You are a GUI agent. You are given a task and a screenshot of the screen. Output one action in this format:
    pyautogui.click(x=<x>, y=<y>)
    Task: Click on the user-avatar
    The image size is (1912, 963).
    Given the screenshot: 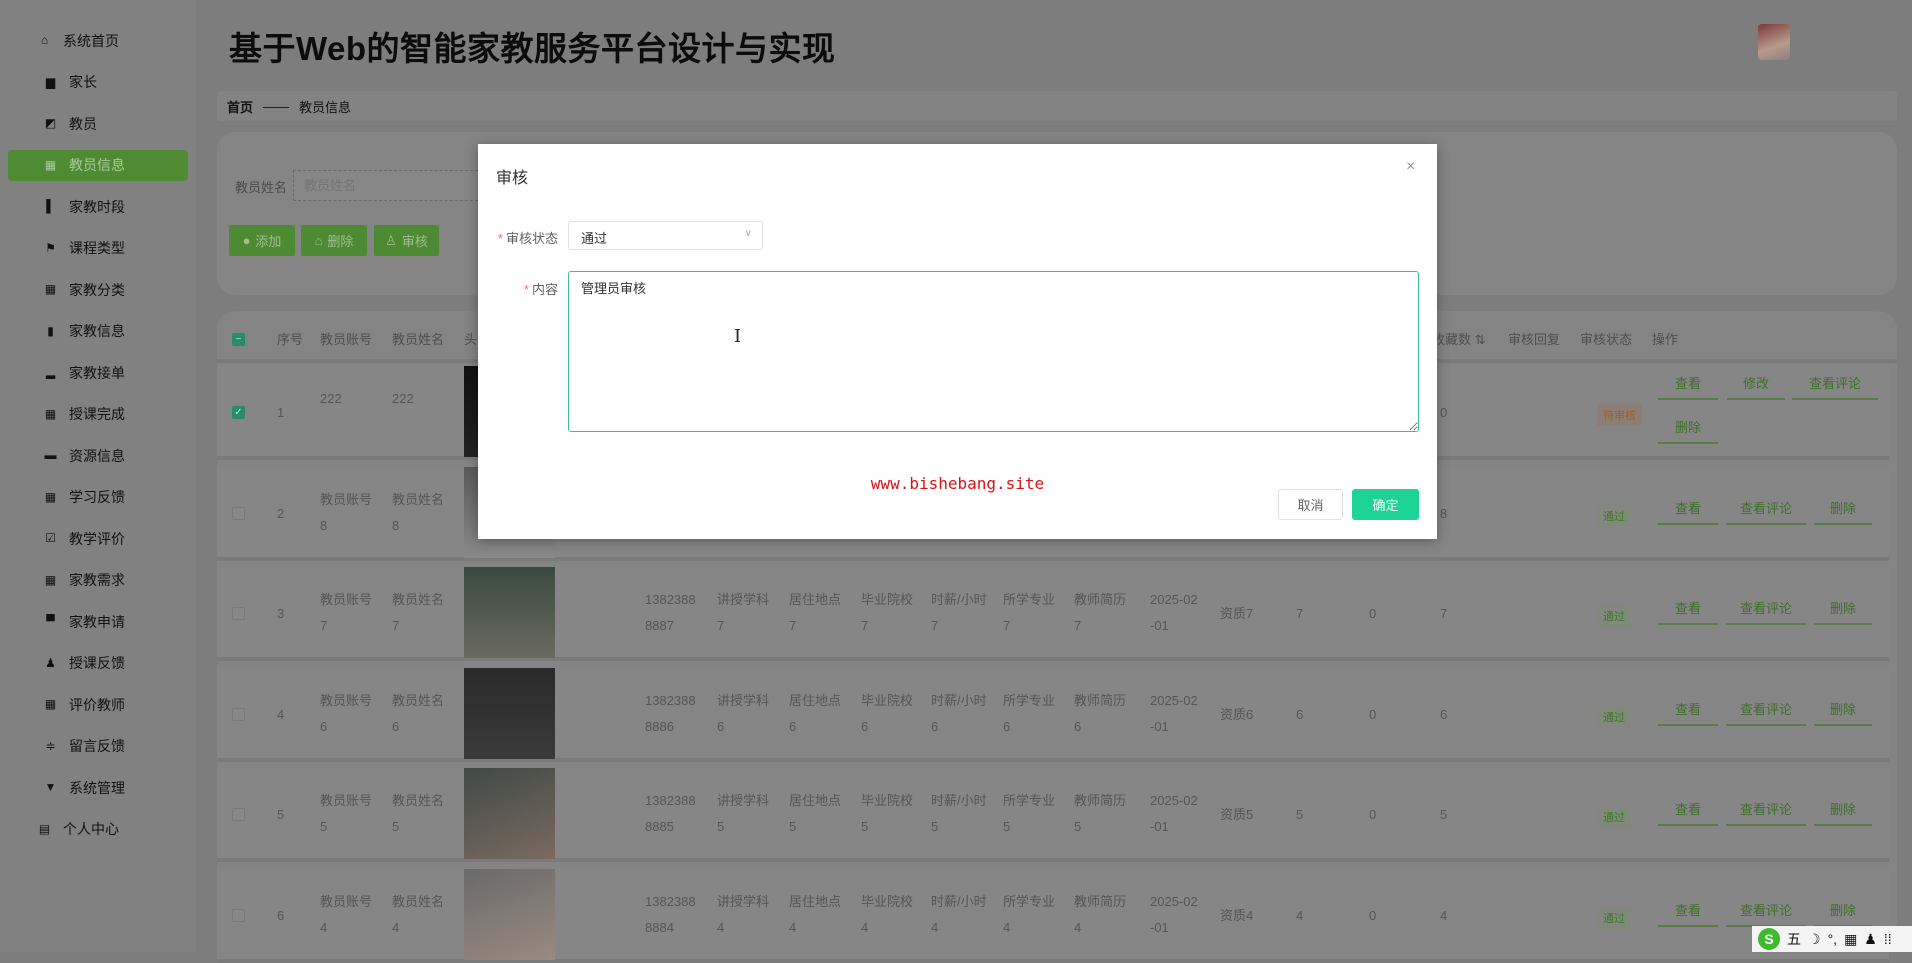 What is the action you would take?
    pyautogui.click(x=1774, y=42)
    